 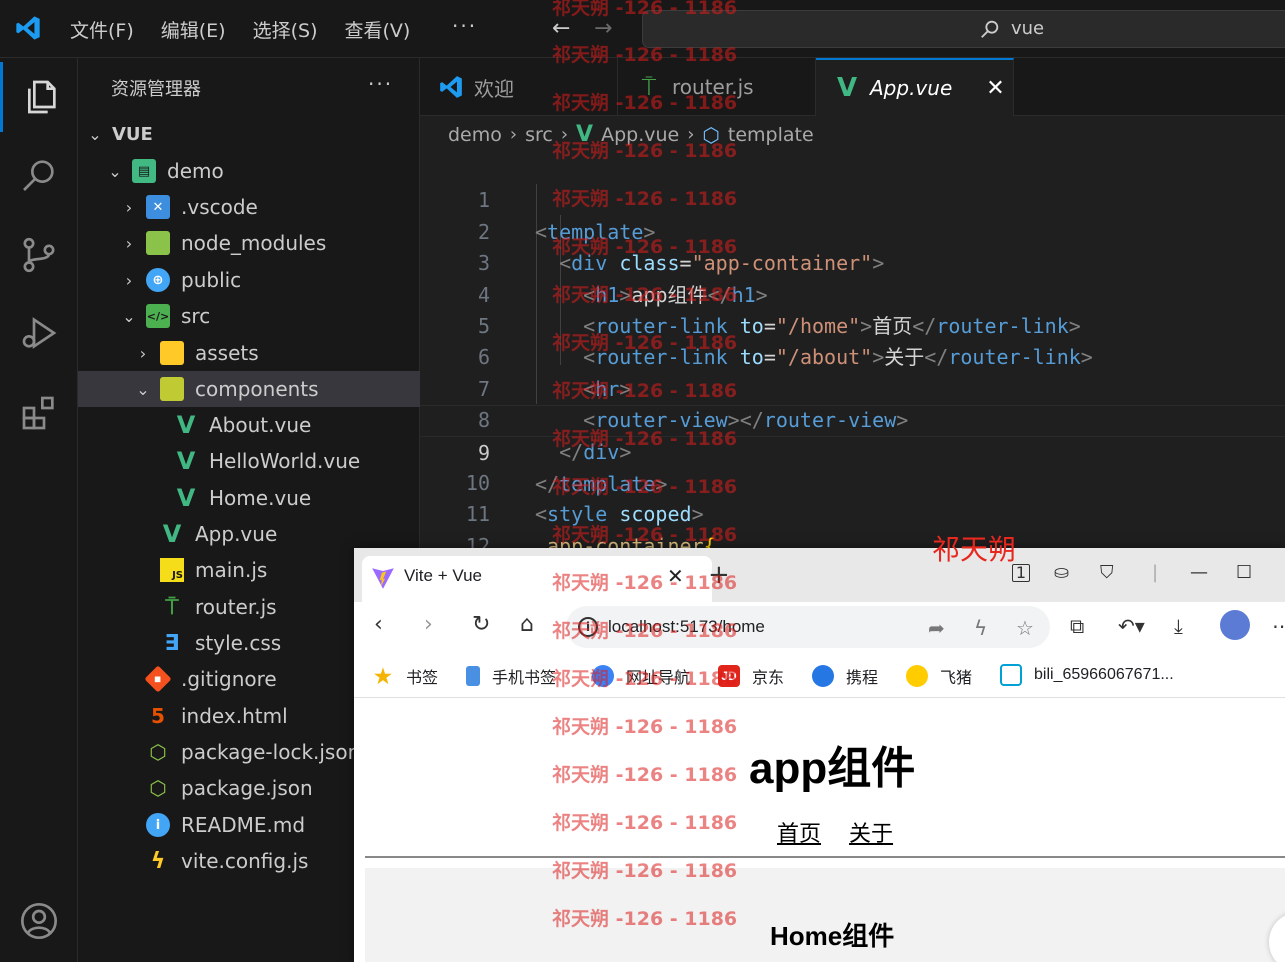 What do you see at coordinates (494, 88) in the screenshot?
I see `tab-label: 欢迎` at bounding box center [494, 88].